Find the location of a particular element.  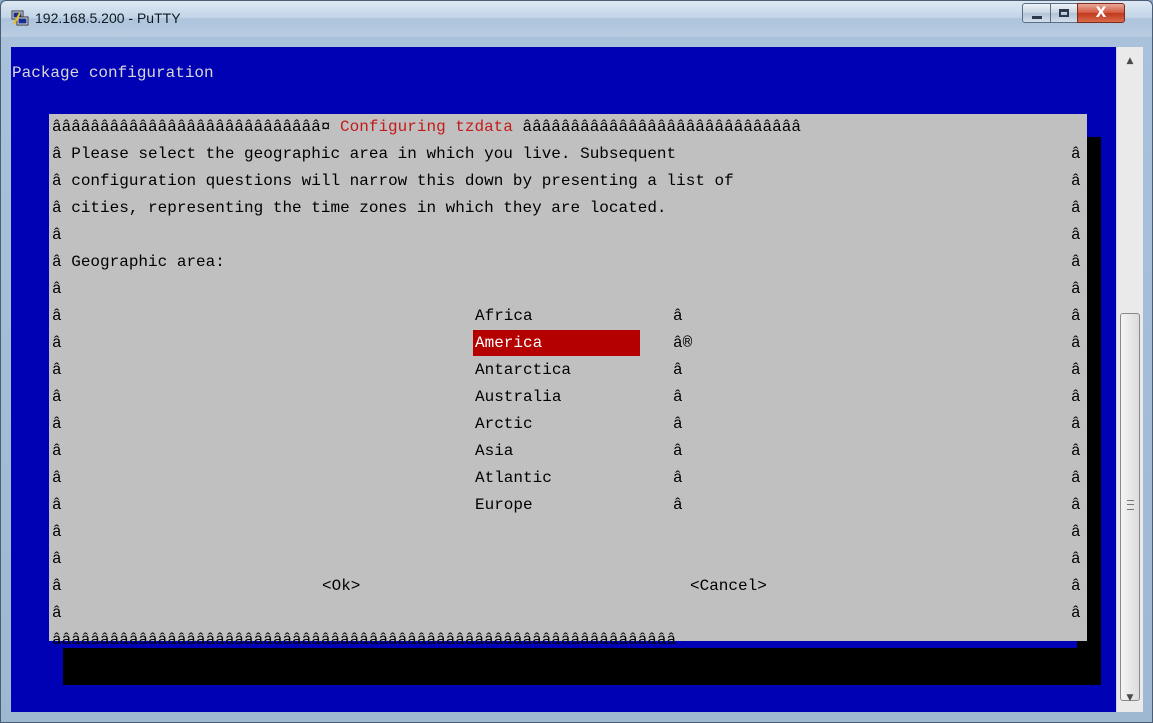

list-item-asia: Asia is located at coordinates (556, 451).